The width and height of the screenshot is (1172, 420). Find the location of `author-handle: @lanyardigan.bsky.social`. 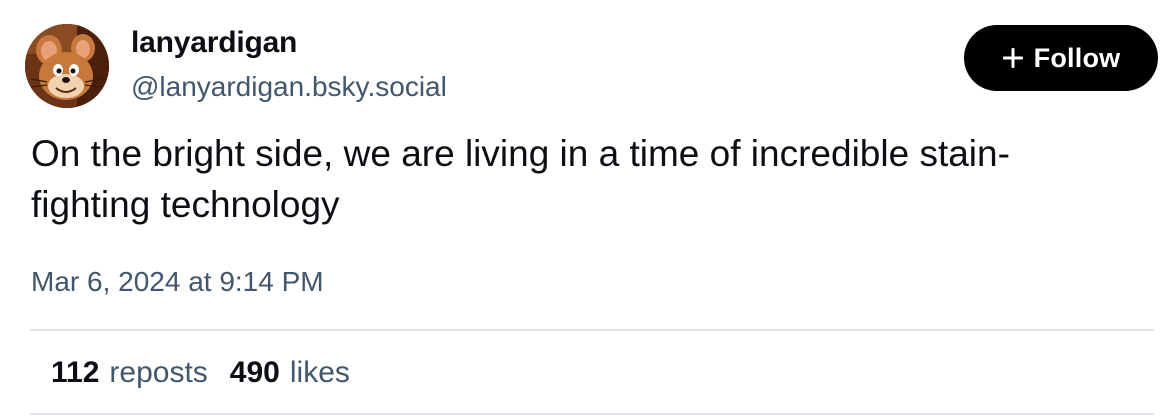

author-handle: @lanyardigan.bsky.social is located at coordinates (289, 87).